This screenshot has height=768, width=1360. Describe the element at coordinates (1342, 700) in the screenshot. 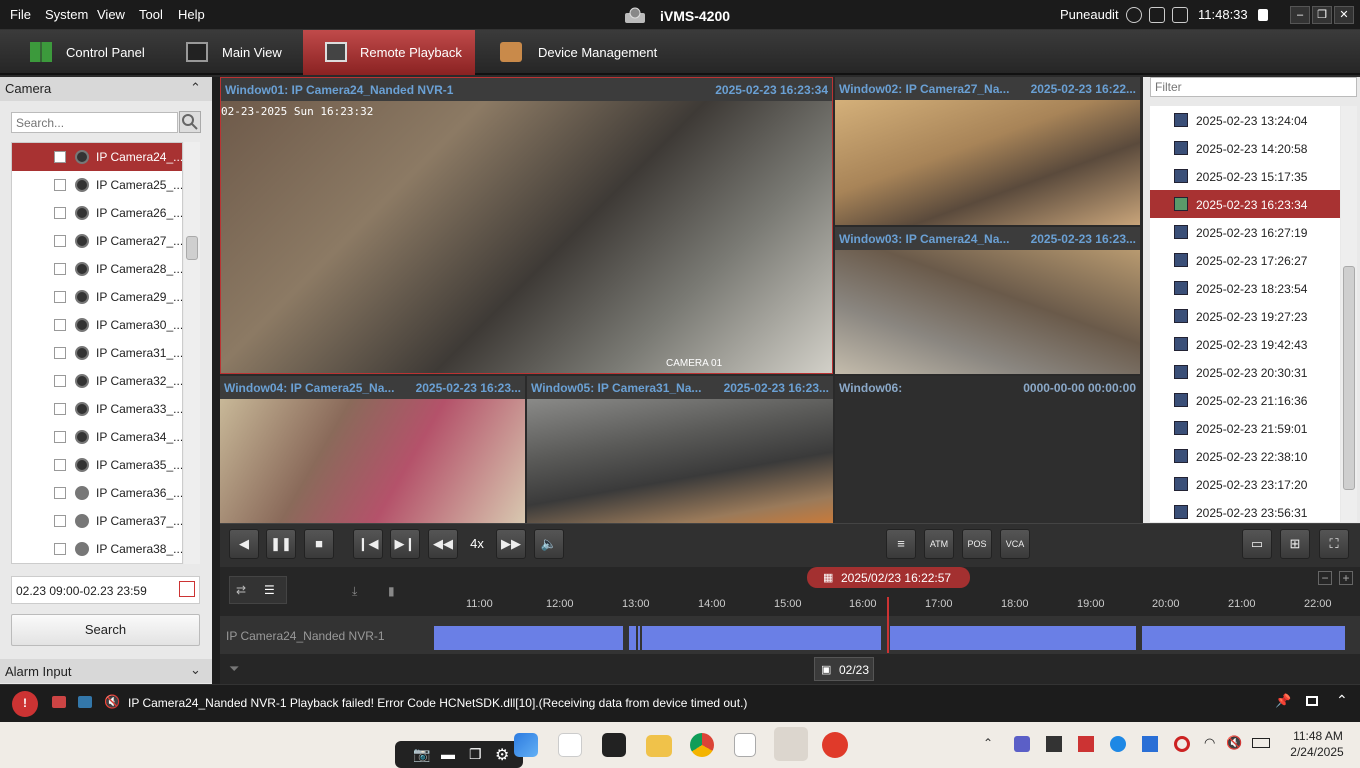

I see `collapse-up-icon: ⌃` at that location.